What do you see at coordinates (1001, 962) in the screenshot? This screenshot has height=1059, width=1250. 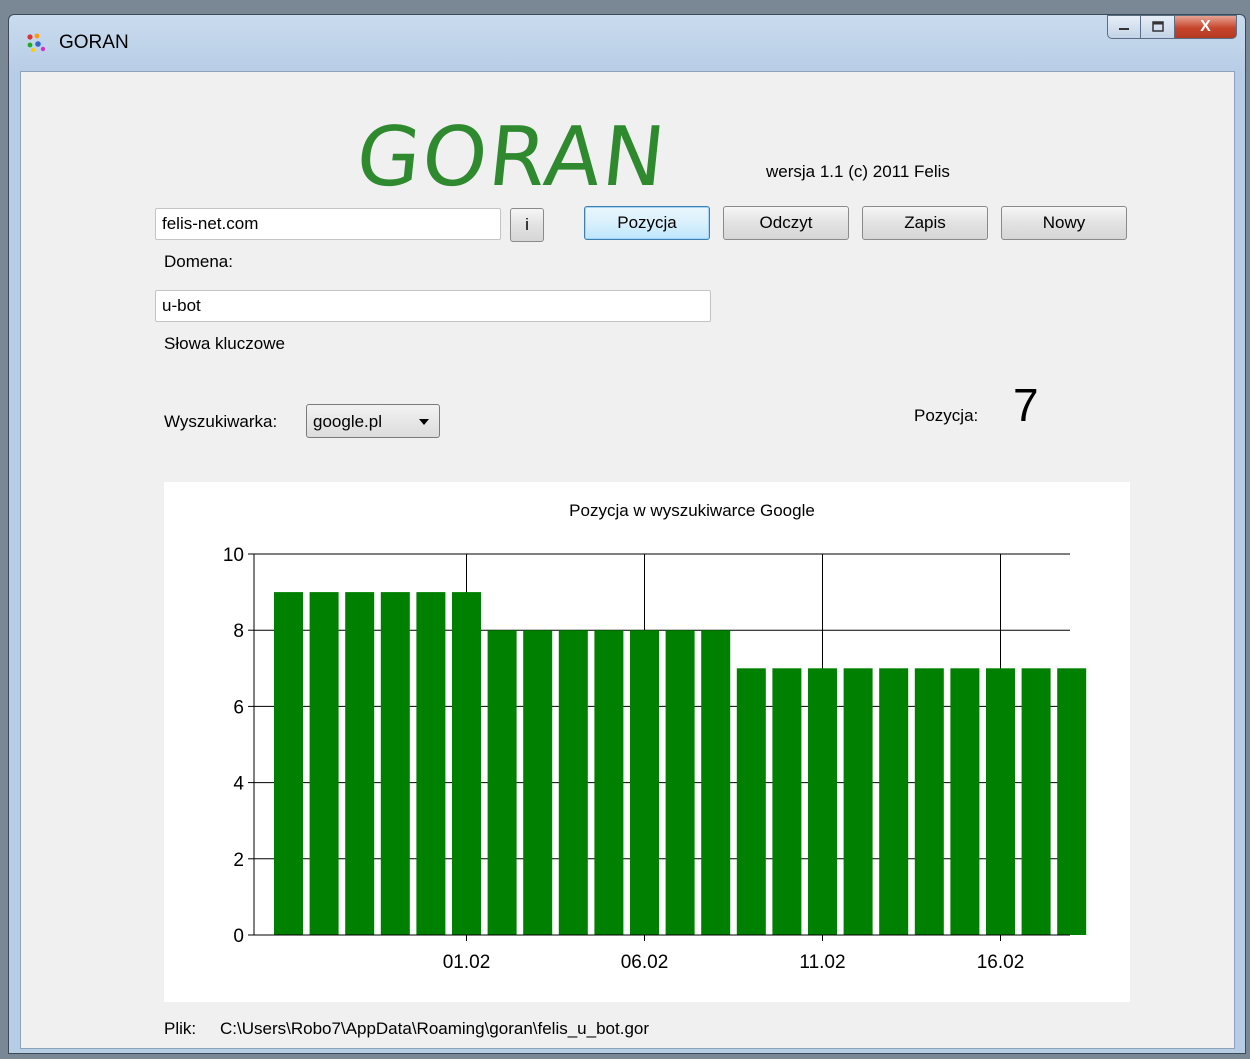 I see `x-tick-label: 16.02` at bounding box center [1001, 962].